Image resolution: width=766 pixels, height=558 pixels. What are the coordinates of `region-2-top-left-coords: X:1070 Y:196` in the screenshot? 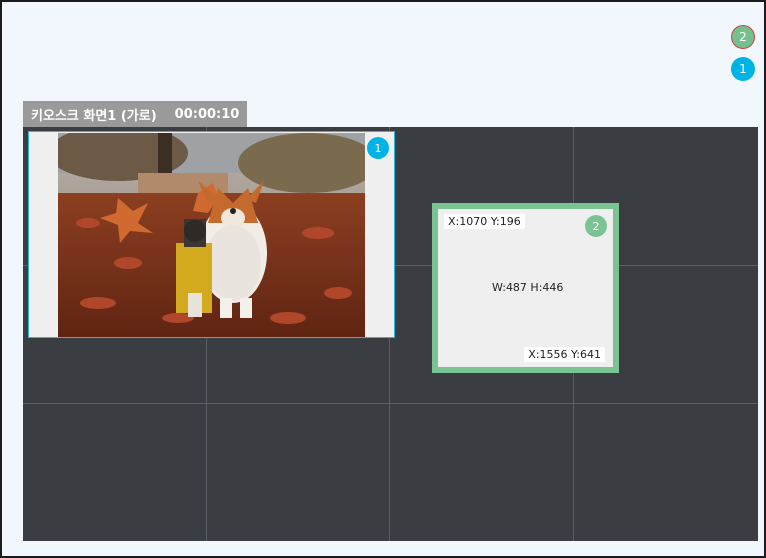 It's located at (484, 221).